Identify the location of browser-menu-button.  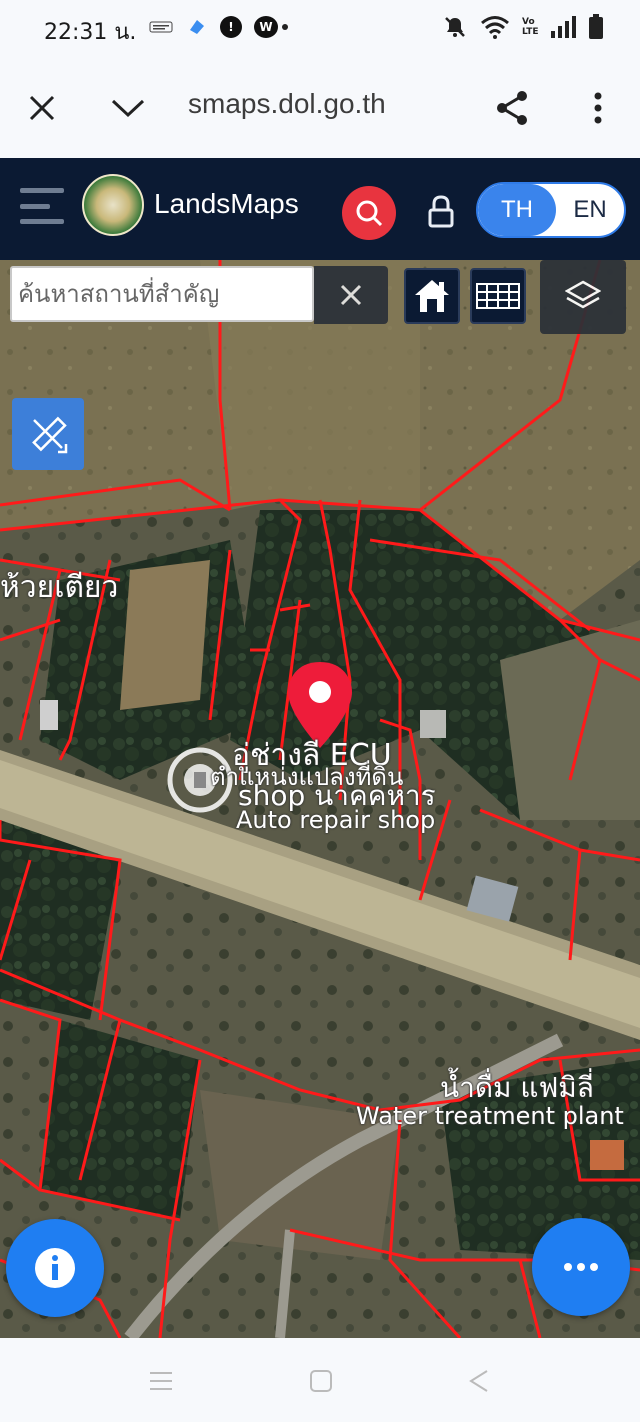
(598, 108).